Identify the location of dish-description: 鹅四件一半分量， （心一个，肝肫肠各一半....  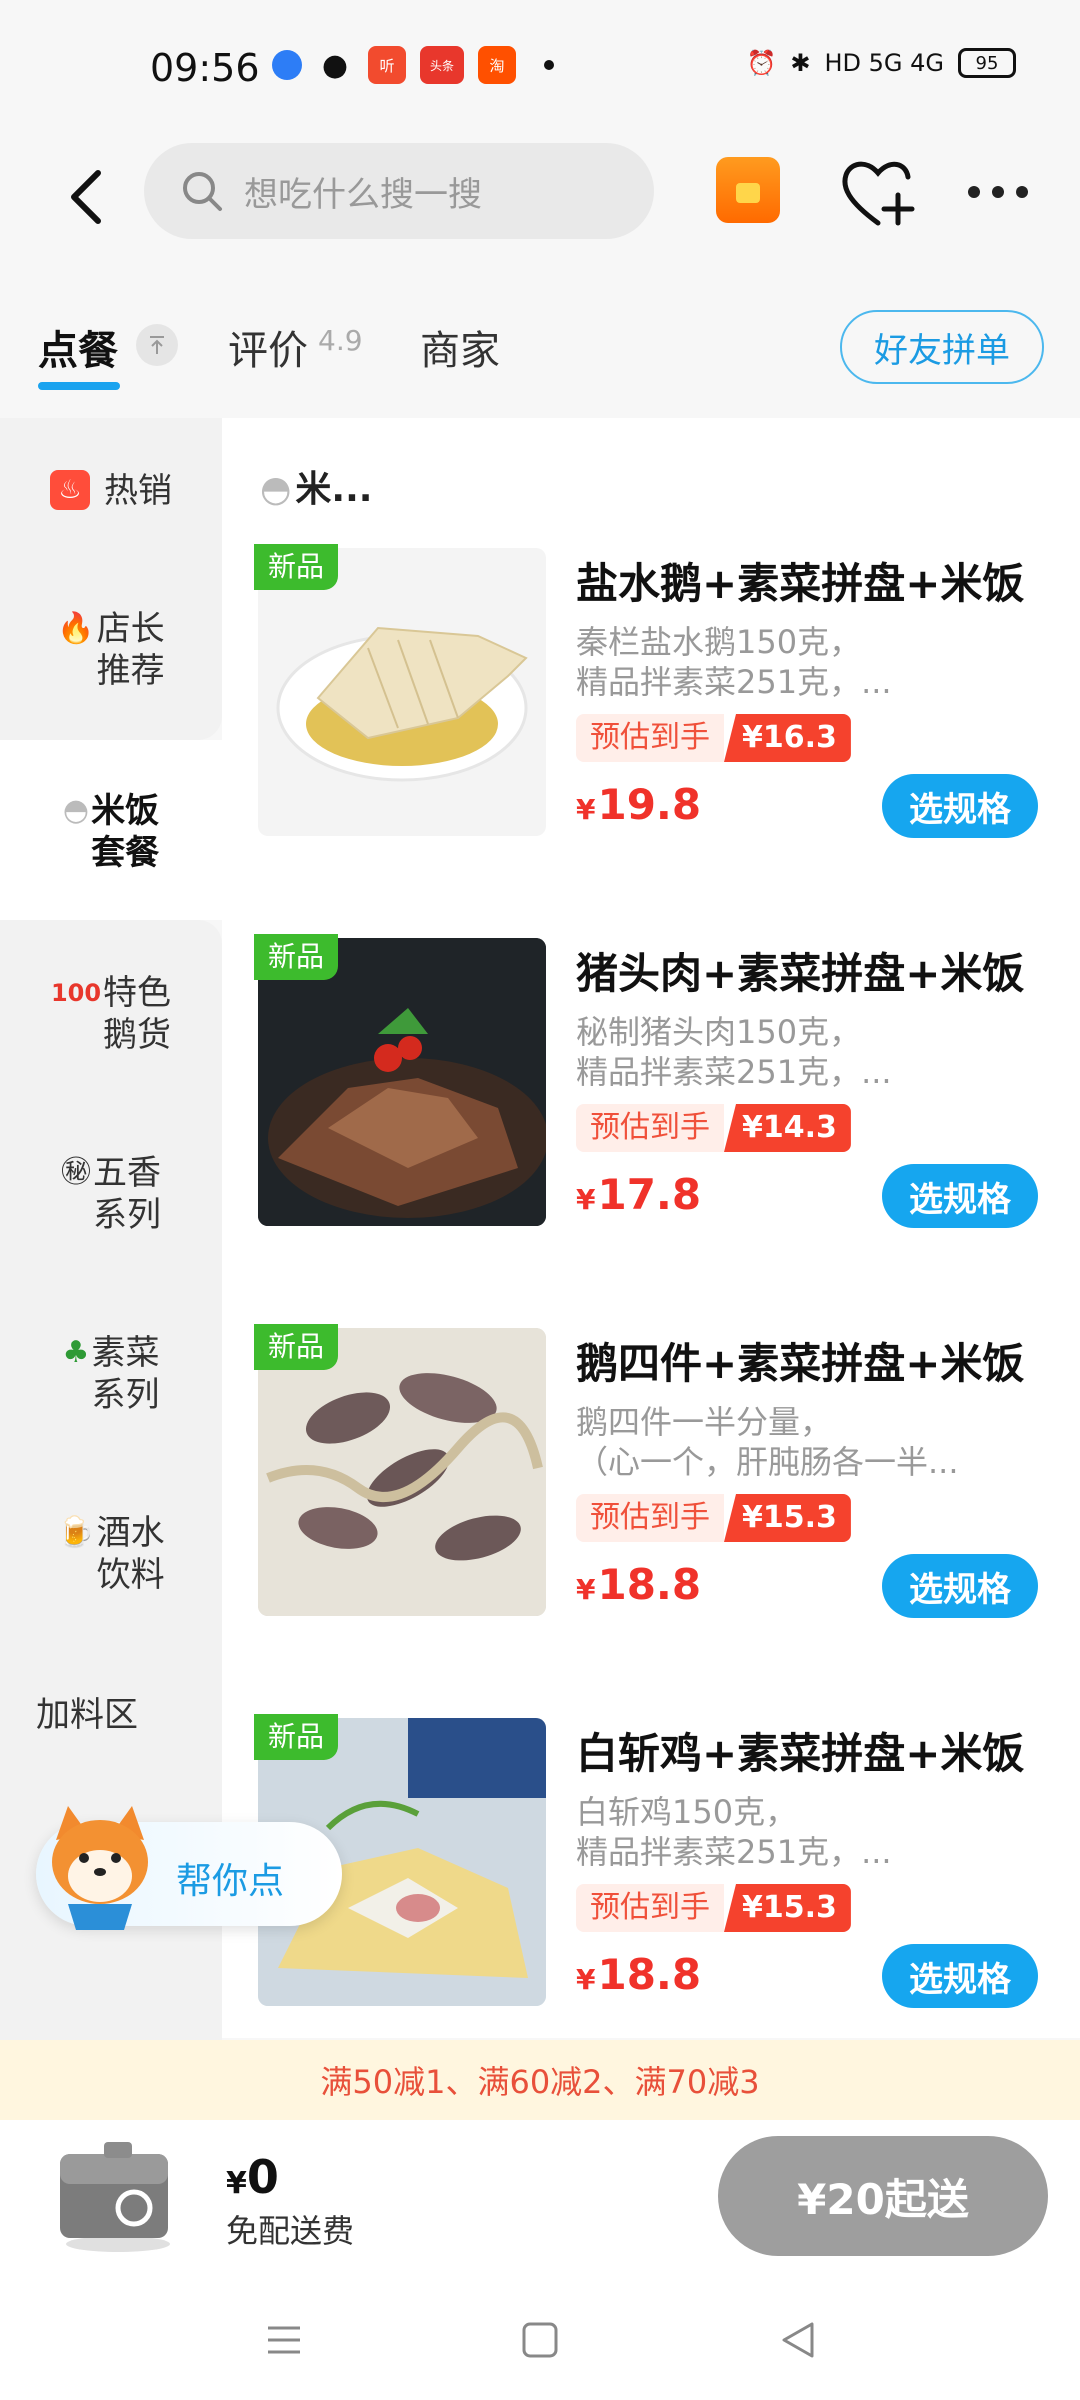
(767, 1442).